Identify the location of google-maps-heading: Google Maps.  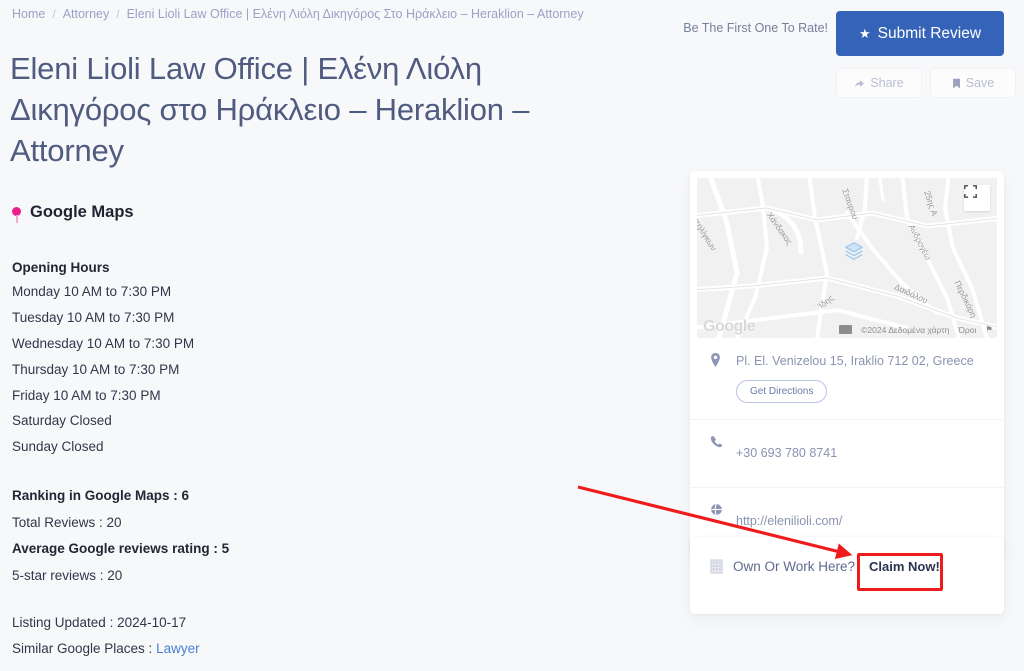
(73, 213).